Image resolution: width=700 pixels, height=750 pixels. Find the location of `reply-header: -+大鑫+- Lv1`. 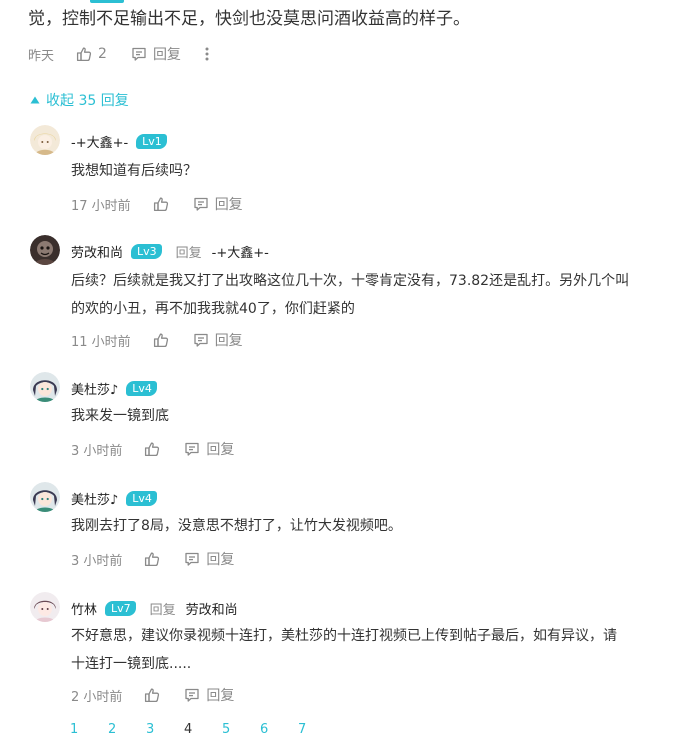

reply-header: -+大鑫+- Lv1 is located at coordinates (119, 141).